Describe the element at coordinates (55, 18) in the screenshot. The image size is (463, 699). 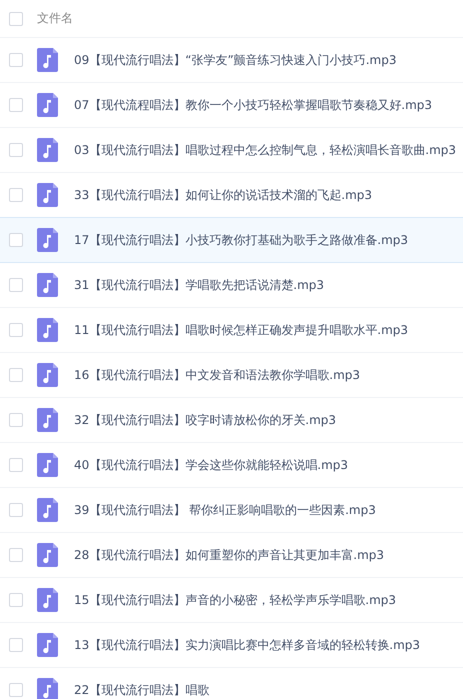
I see `column-header: 文件名` at that location.